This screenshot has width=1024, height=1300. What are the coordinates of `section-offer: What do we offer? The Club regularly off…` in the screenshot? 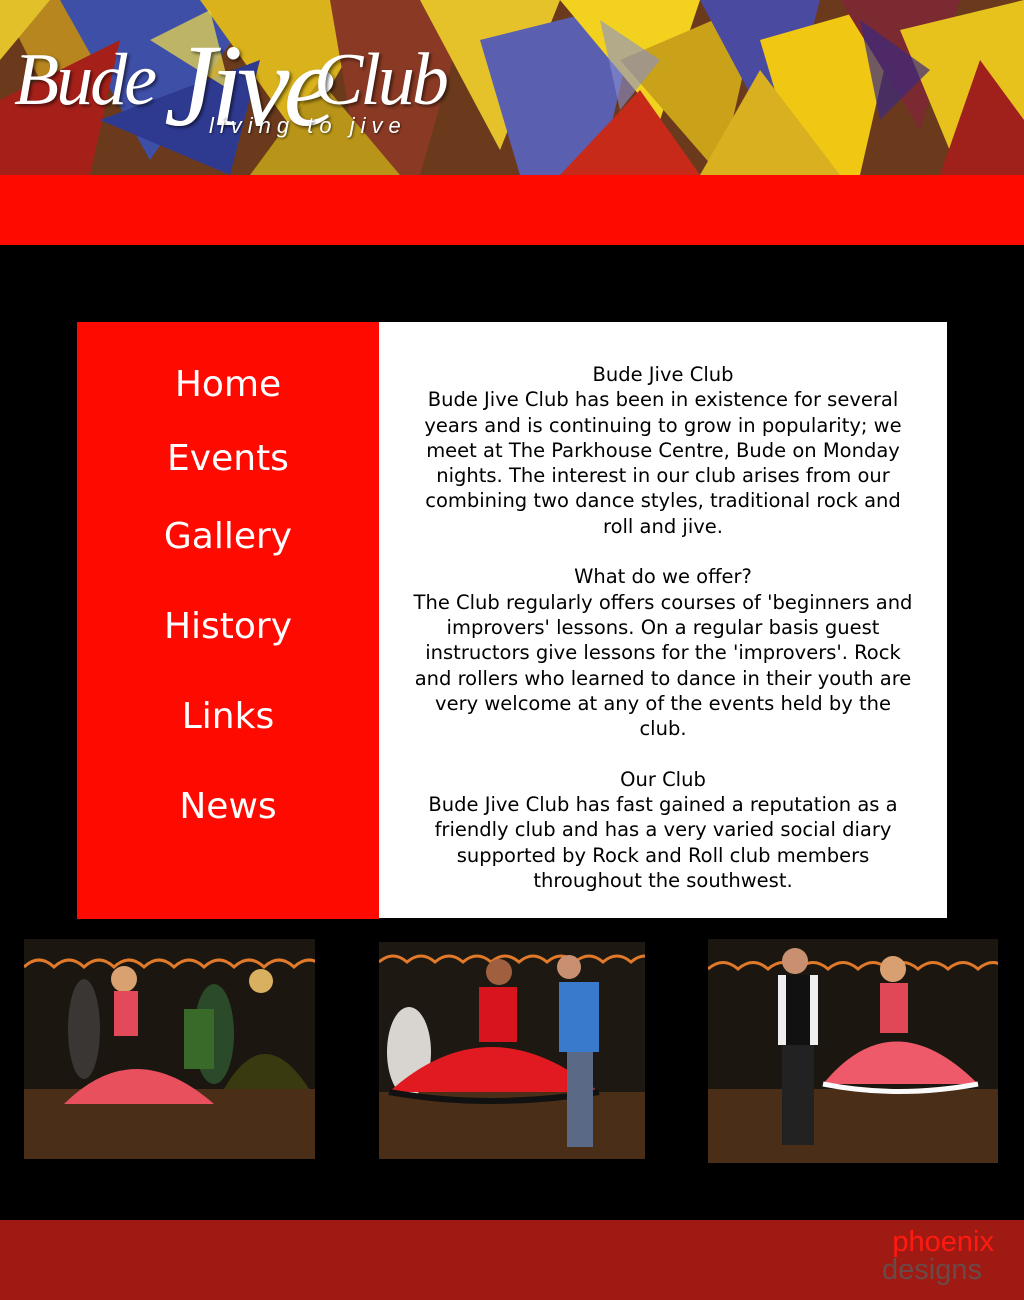 It's located at (663, 652).